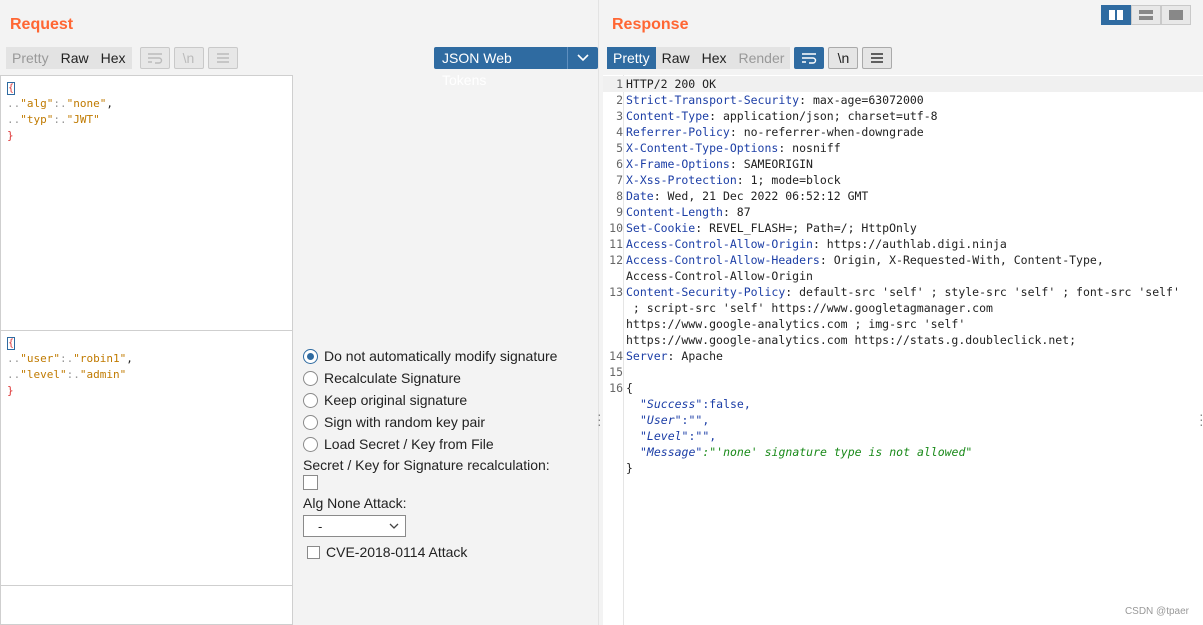  I want to click on single-panel-icon, so click(1176, 15).